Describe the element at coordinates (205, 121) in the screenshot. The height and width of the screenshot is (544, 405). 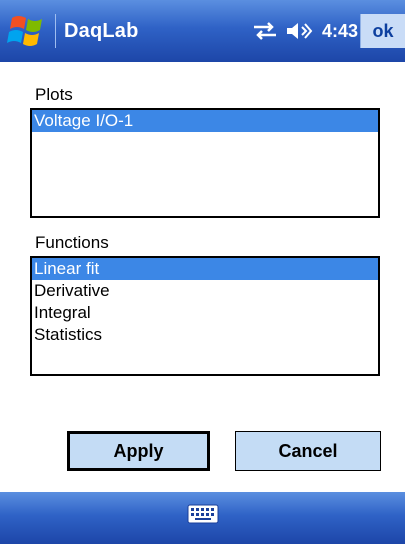
I see `plots-list-item: Voltage I/O-1` at that location.